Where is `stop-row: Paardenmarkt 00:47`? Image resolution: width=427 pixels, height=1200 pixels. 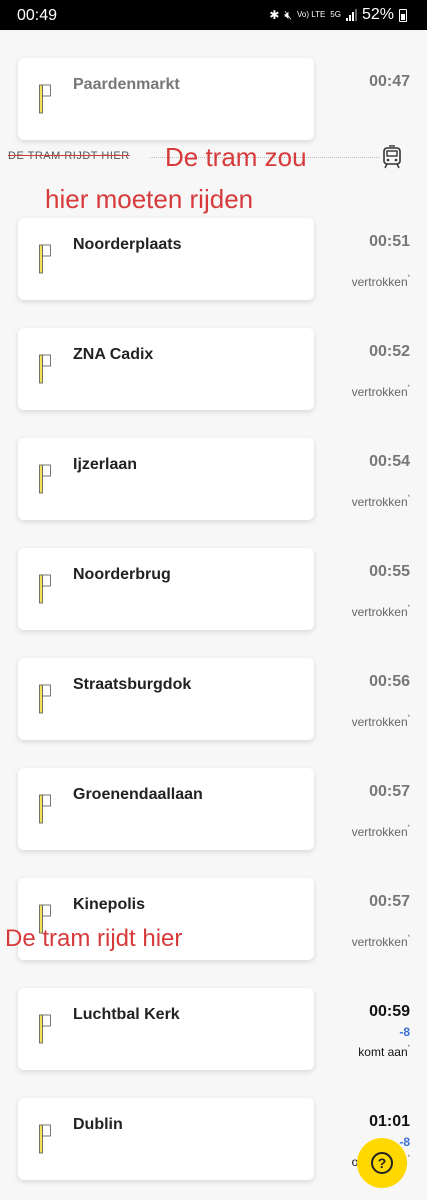
stop-row: Paardenmarkt 00:47 is located at coordinates (213, 100).